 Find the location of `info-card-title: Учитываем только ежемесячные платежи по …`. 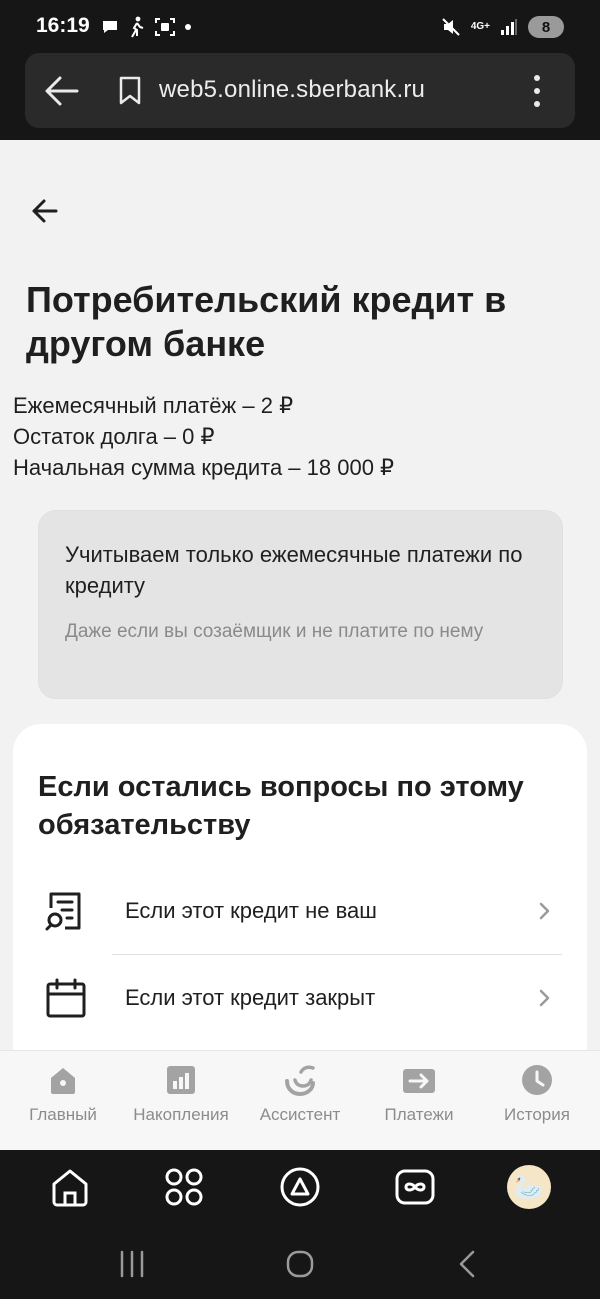

info-card-title: Учитываем только ежемесячные платежи по … is located at coordinates (294, 570).